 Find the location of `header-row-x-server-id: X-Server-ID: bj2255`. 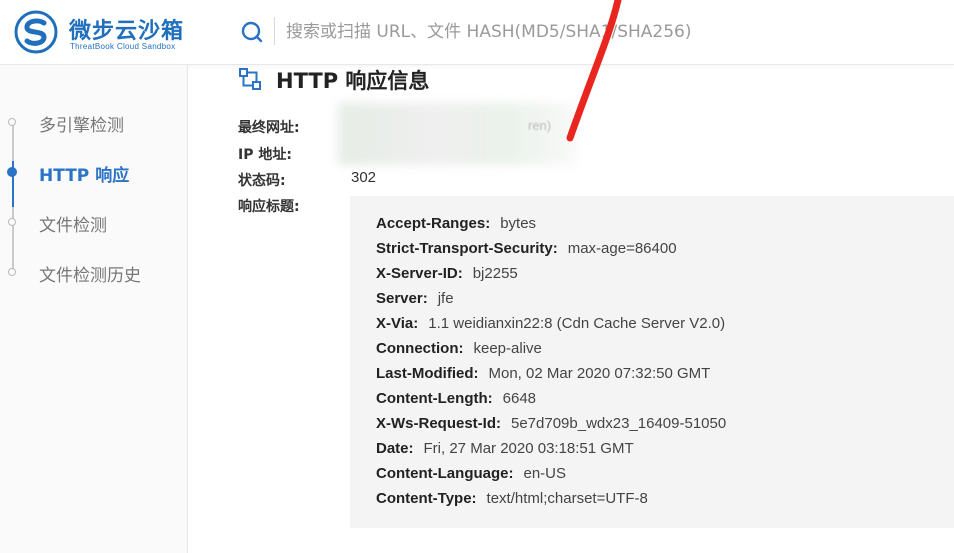

header-row-x-server-id: X-Server-ID: bj2255 is located at coordinates (447, 273).